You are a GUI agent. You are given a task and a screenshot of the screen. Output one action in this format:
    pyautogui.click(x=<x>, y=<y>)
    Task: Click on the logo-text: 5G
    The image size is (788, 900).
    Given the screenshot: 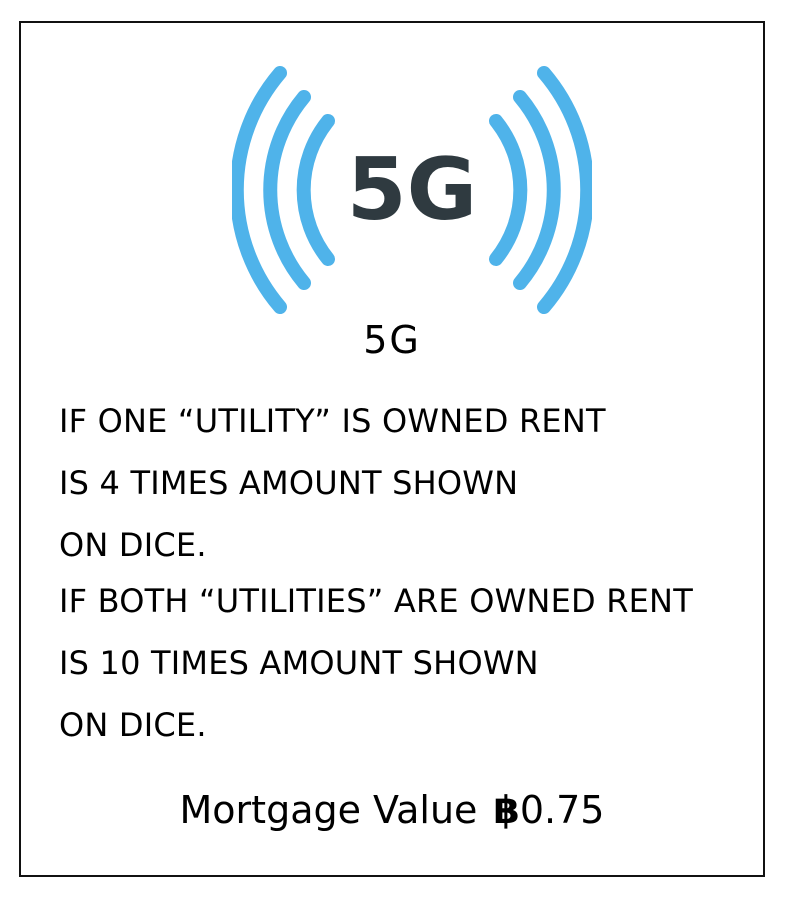 What is the action you would take?
    pyautogui.click(x=412, y=190)
    